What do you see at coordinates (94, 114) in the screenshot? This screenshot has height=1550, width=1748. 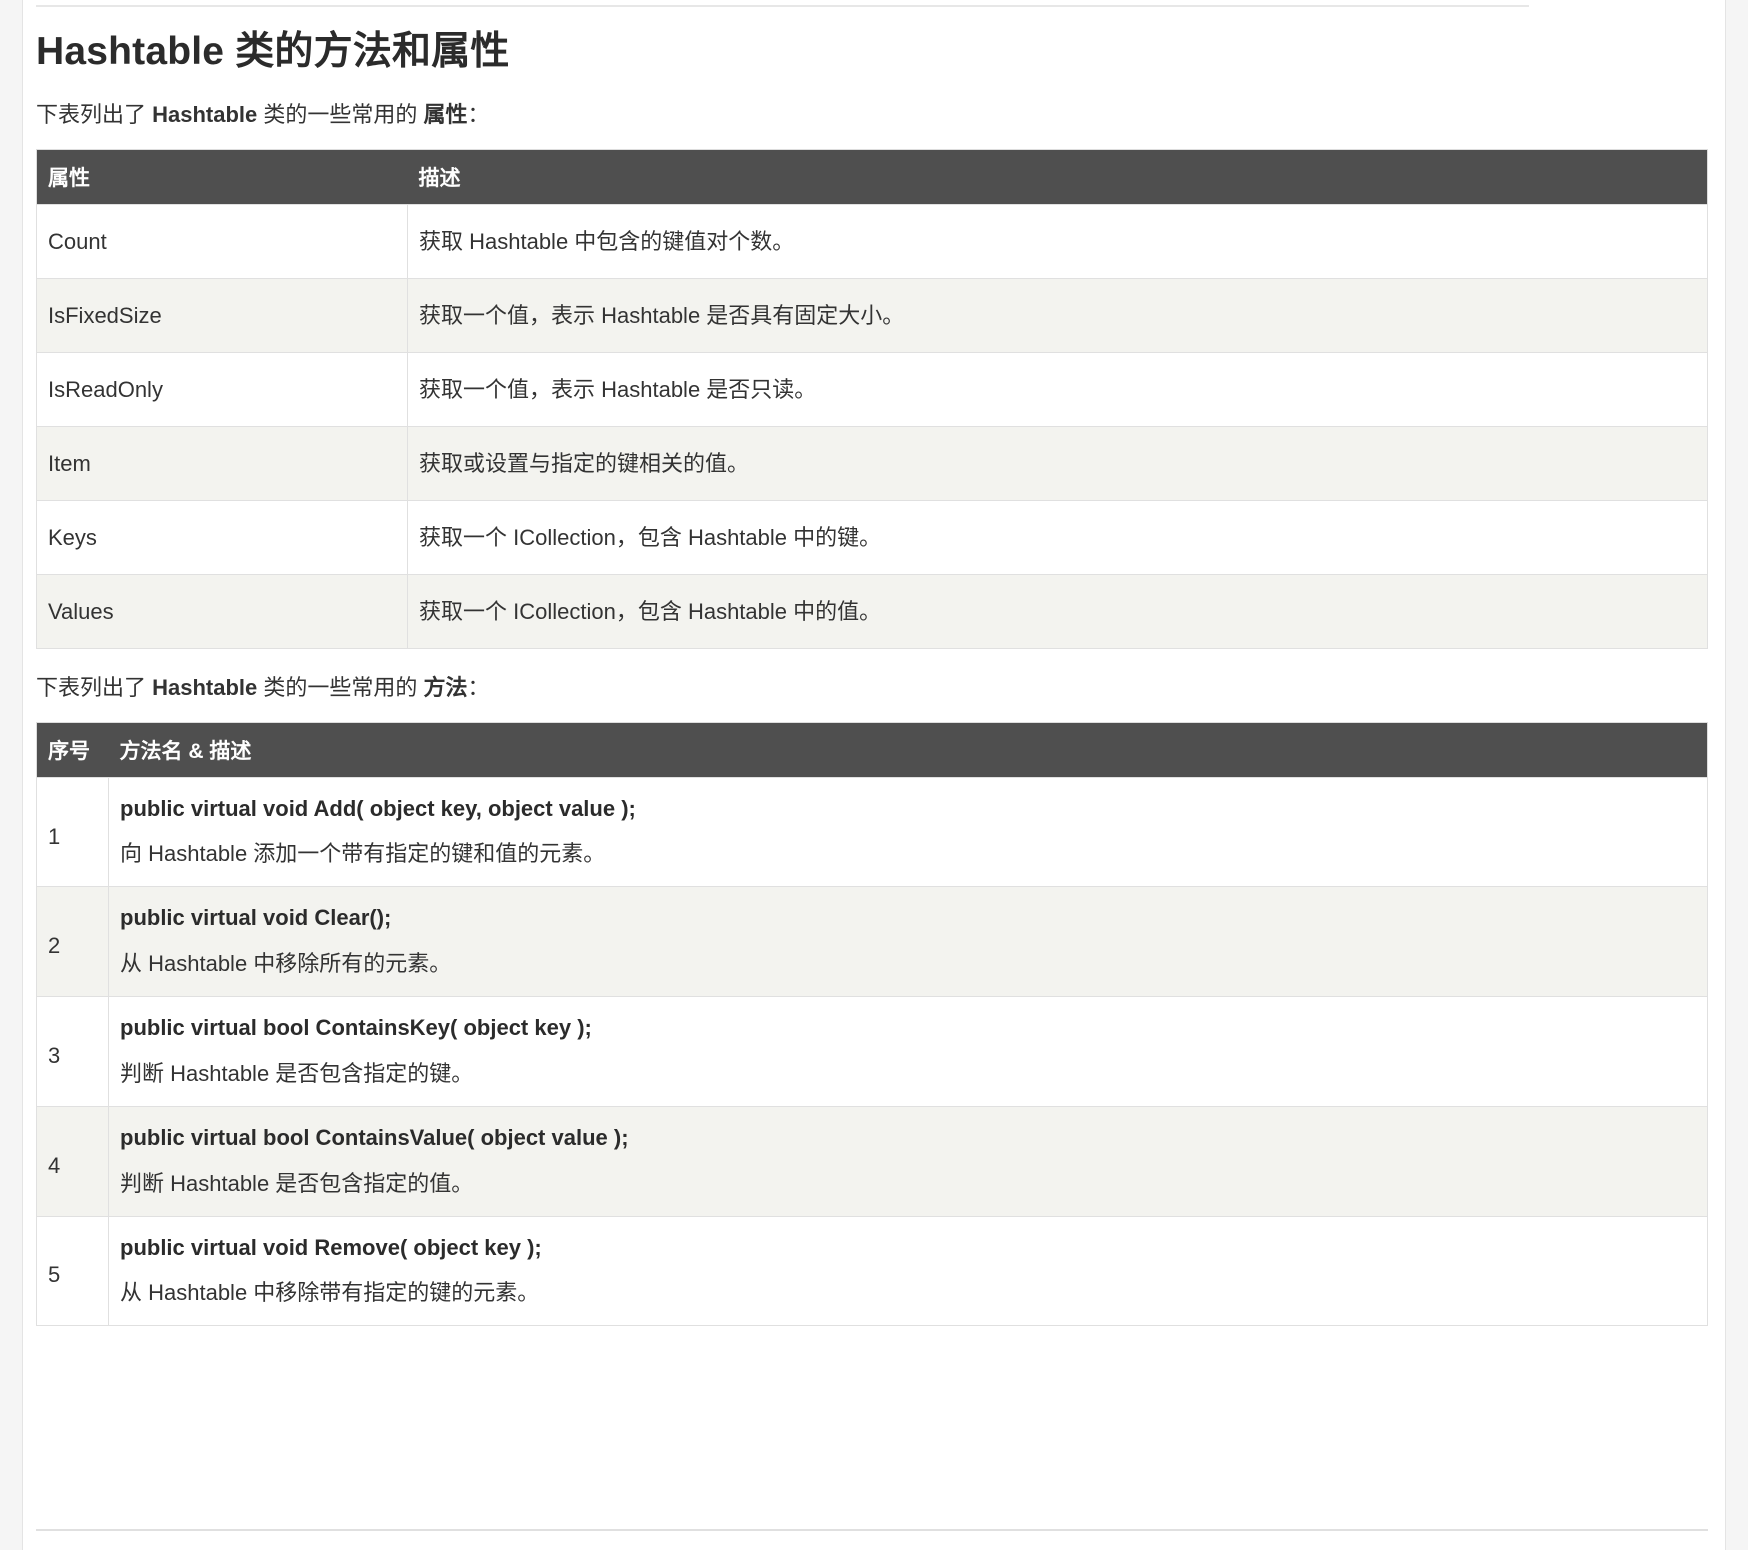 I see `properties-intro-prefix: 下表列出了` at bounding box center [94, 114].